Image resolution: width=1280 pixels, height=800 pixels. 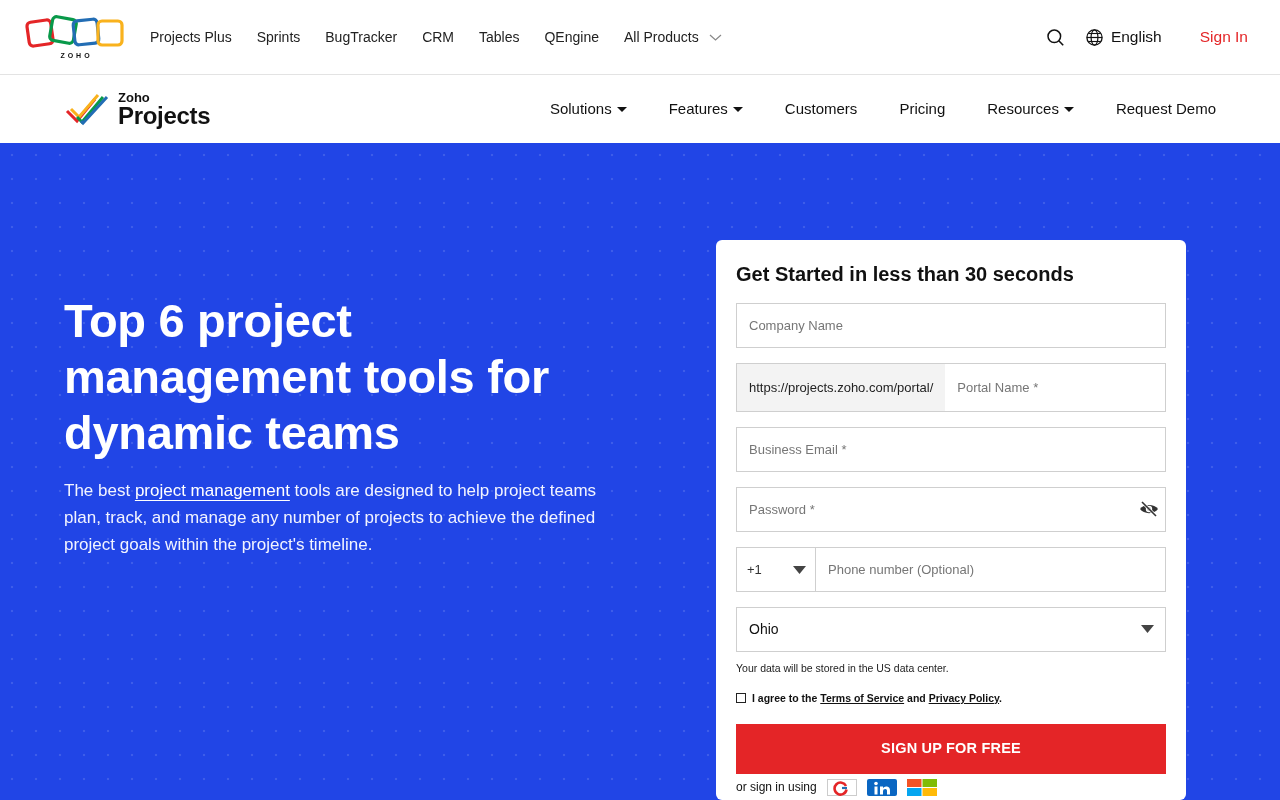 I want to click on all-products-dropdown: All Products, so click(x=672, y=37).